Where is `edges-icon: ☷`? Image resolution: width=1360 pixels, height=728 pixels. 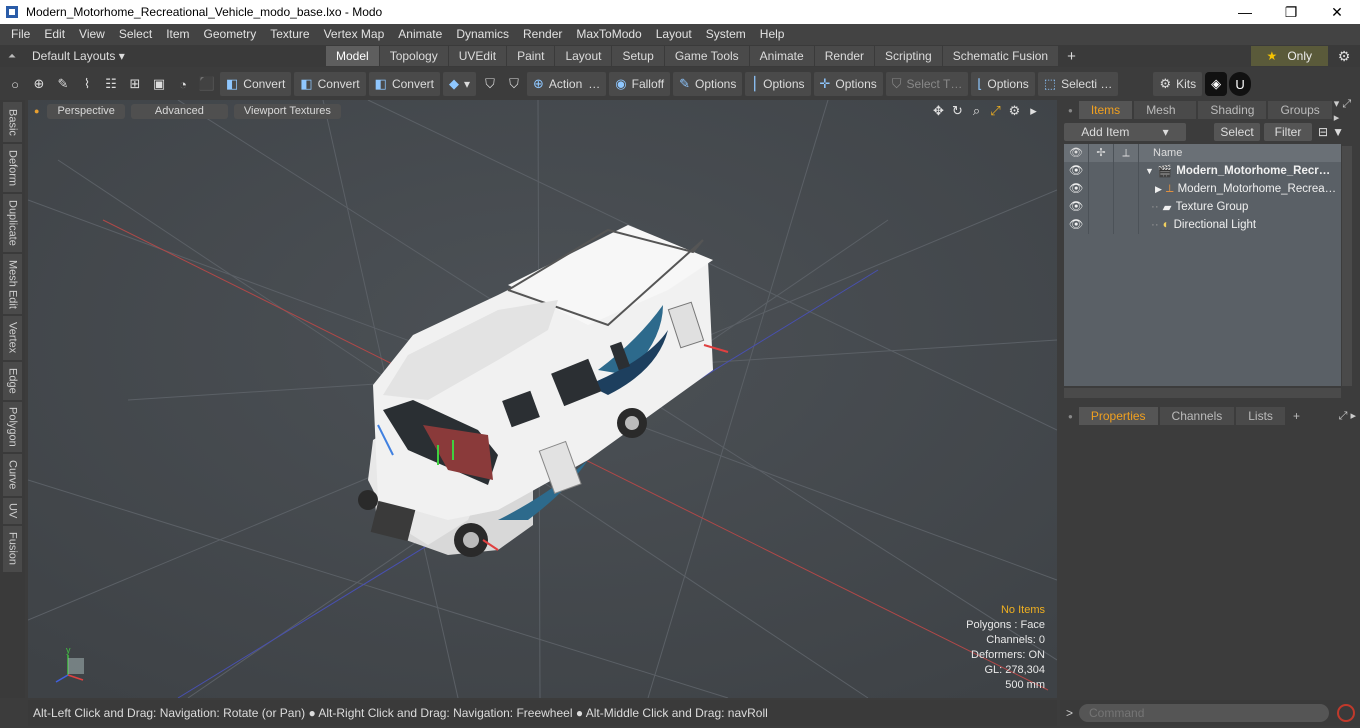 edges-icon: ☷ is located at coordinates (111, 84).